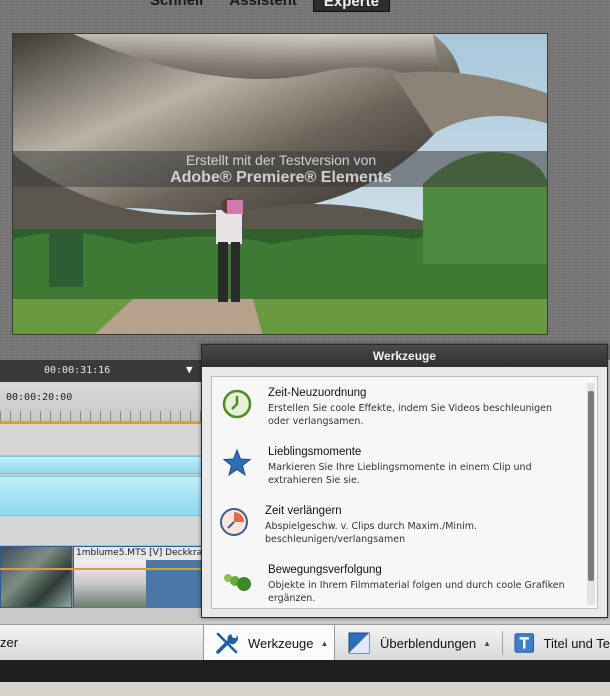  Describe the element at coordinates (39, 397) in the screenshot. I see `ruler-timecode: 00:00:20:00` at that location.